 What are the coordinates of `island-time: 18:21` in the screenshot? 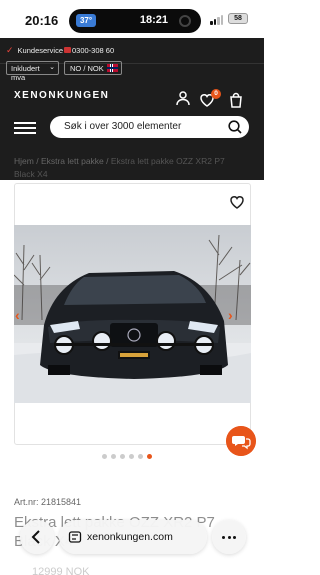 It's located at (153, 20).